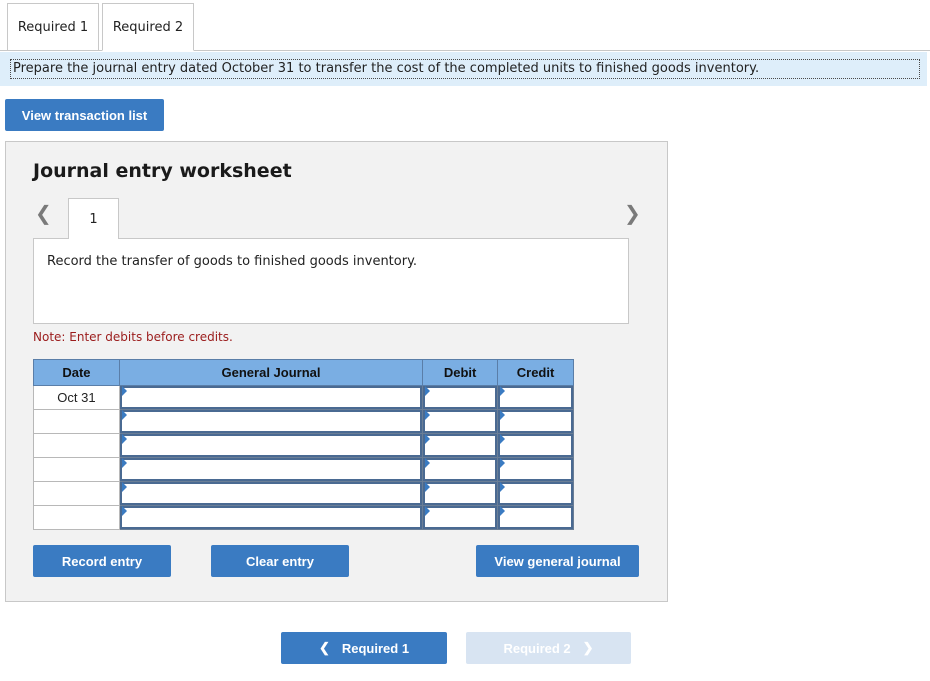 This screenshot has height=681, width=930. What do you see at coordinates (535, 372) in the screenshot?
I see `column-header-credit: Credit` at bounding box center [535, 372].